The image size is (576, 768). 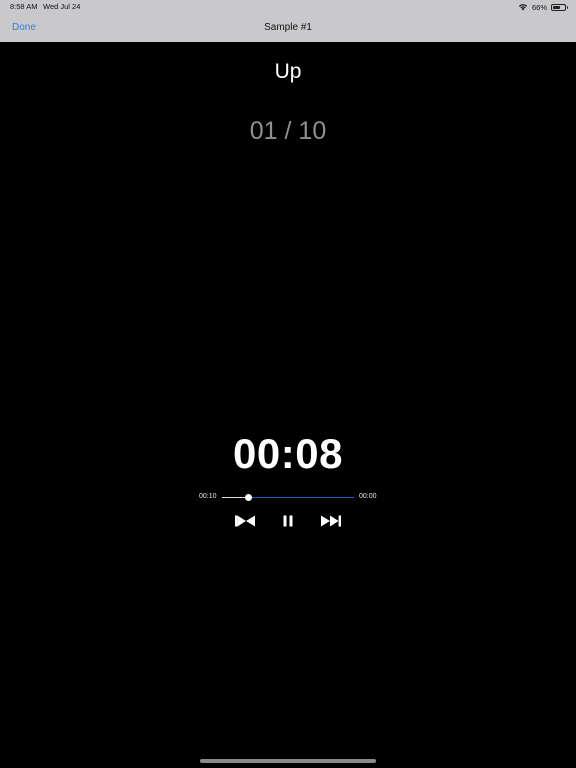 I want to click on exercise-title: Up, so click(x=288, y=71).